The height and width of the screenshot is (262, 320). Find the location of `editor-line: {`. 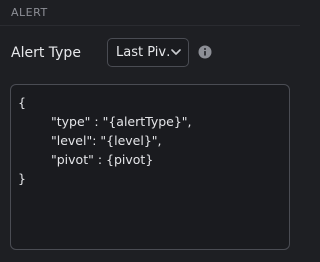

editor-line: { is located at coordinates (22, 102).